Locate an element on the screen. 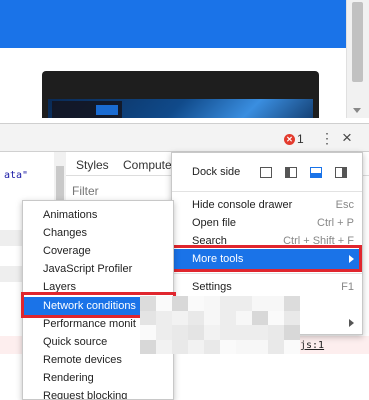  open-file-item: Open file Ctrl + P is located at coordinates (267, 223).